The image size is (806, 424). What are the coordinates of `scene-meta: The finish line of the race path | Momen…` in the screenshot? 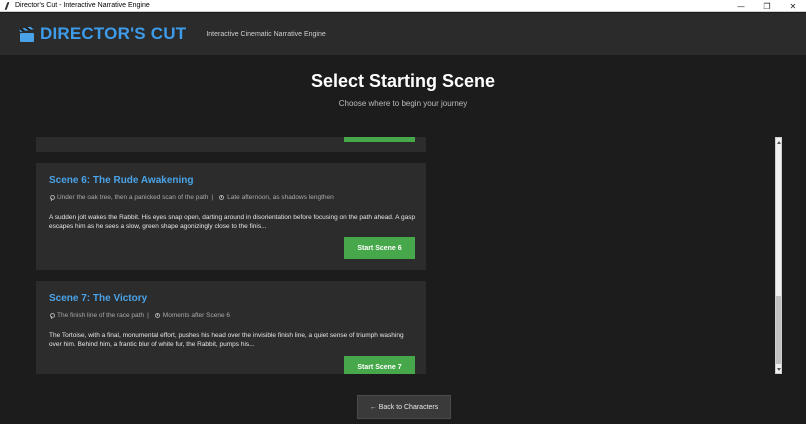 It's located at (139, 315).